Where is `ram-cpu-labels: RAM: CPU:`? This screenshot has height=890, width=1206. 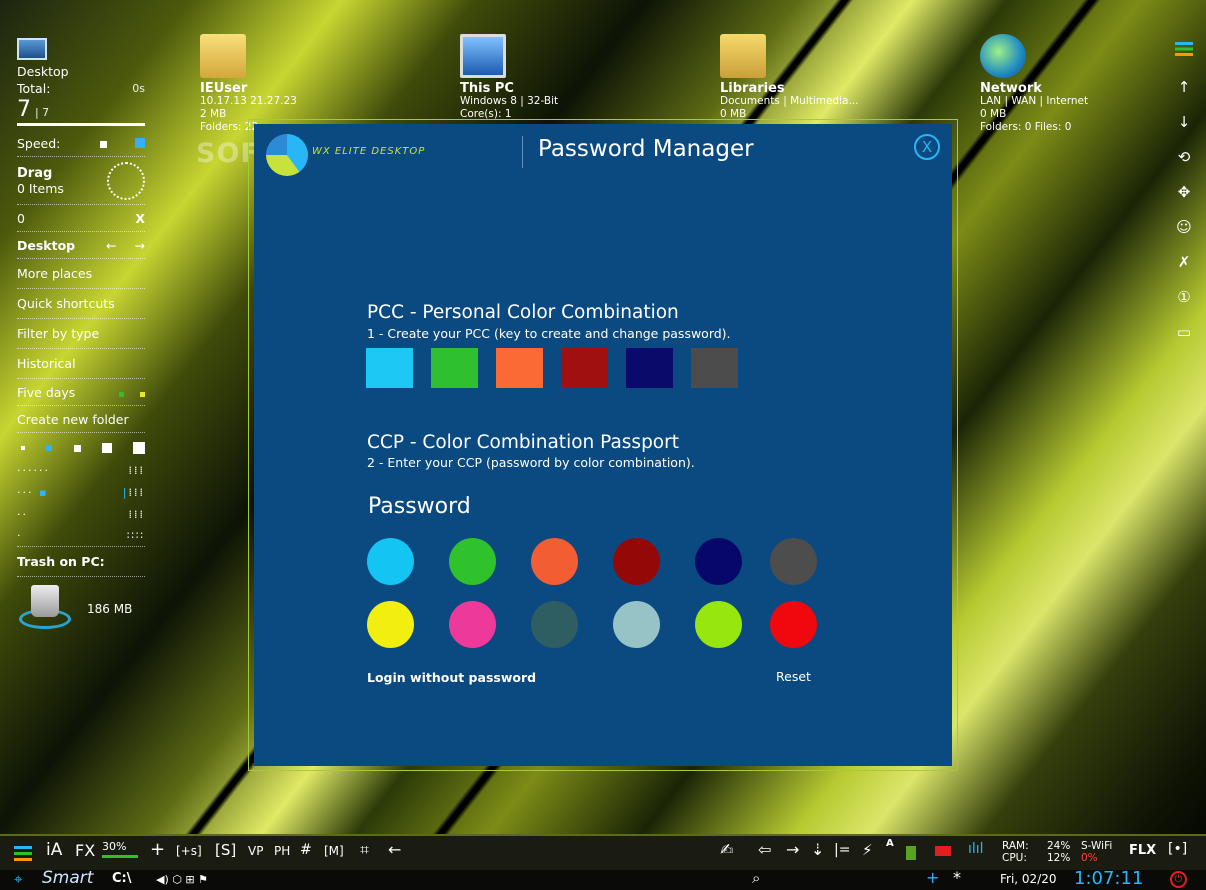
ram-cpu-labels: RAM: CPU: is located at coordinates (1015, 852).